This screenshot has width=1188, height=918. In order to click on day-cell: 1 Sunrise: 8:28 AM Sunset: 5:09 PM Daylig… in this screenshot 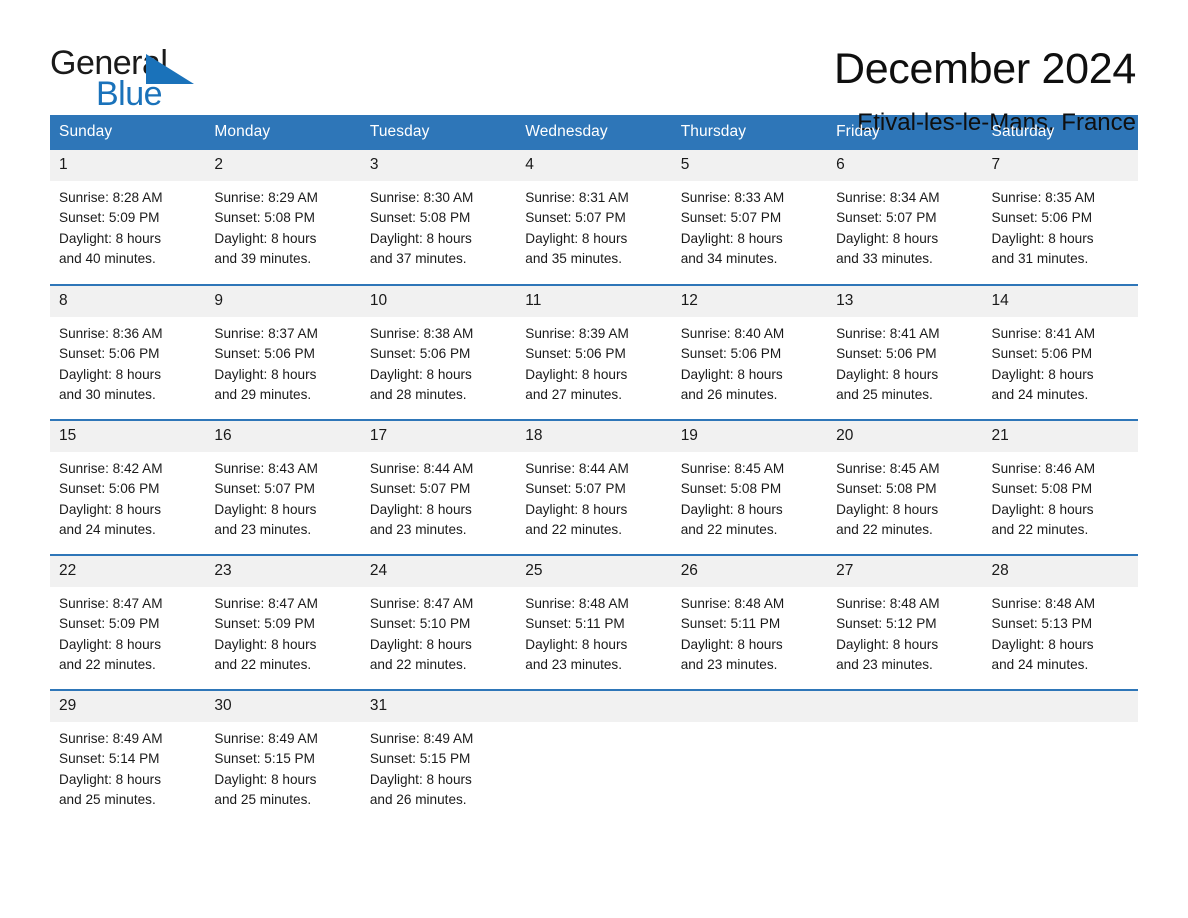, I will do `click(128, 217)`.